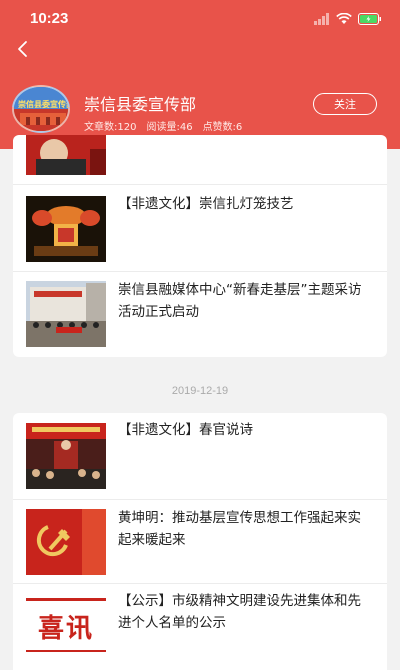  I want to click on battery-icon, so click(369, 19).